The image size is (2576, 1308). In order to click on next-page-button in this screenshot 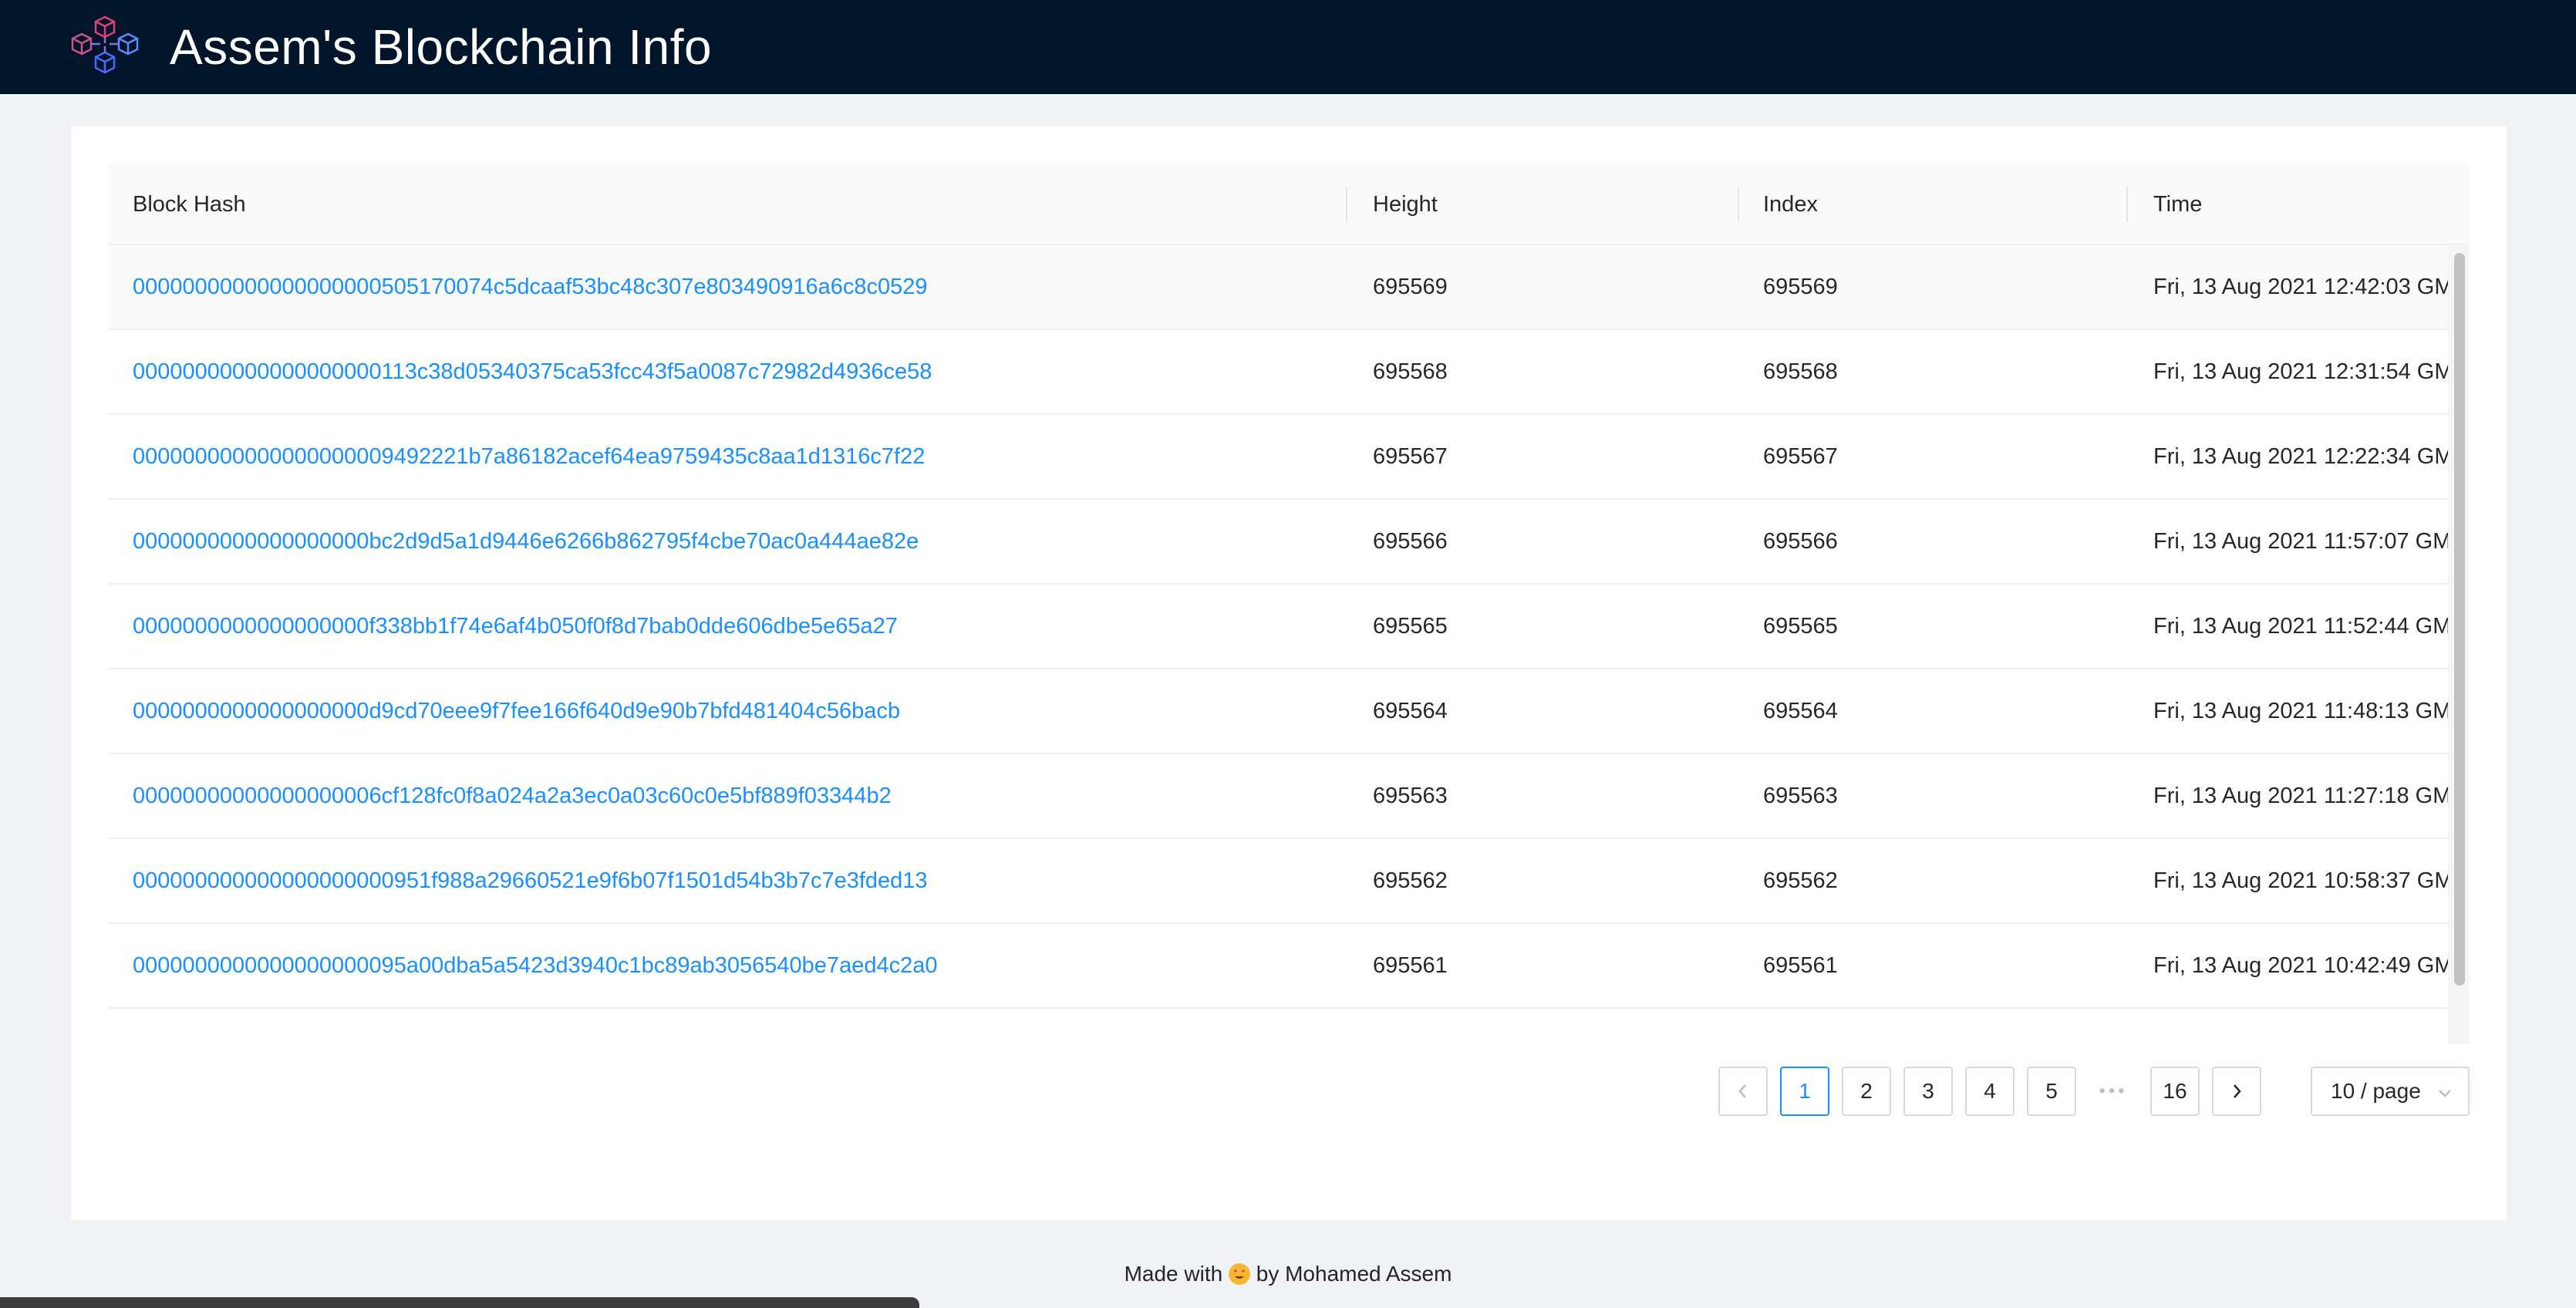, I will do `click(2236, 1091)`.